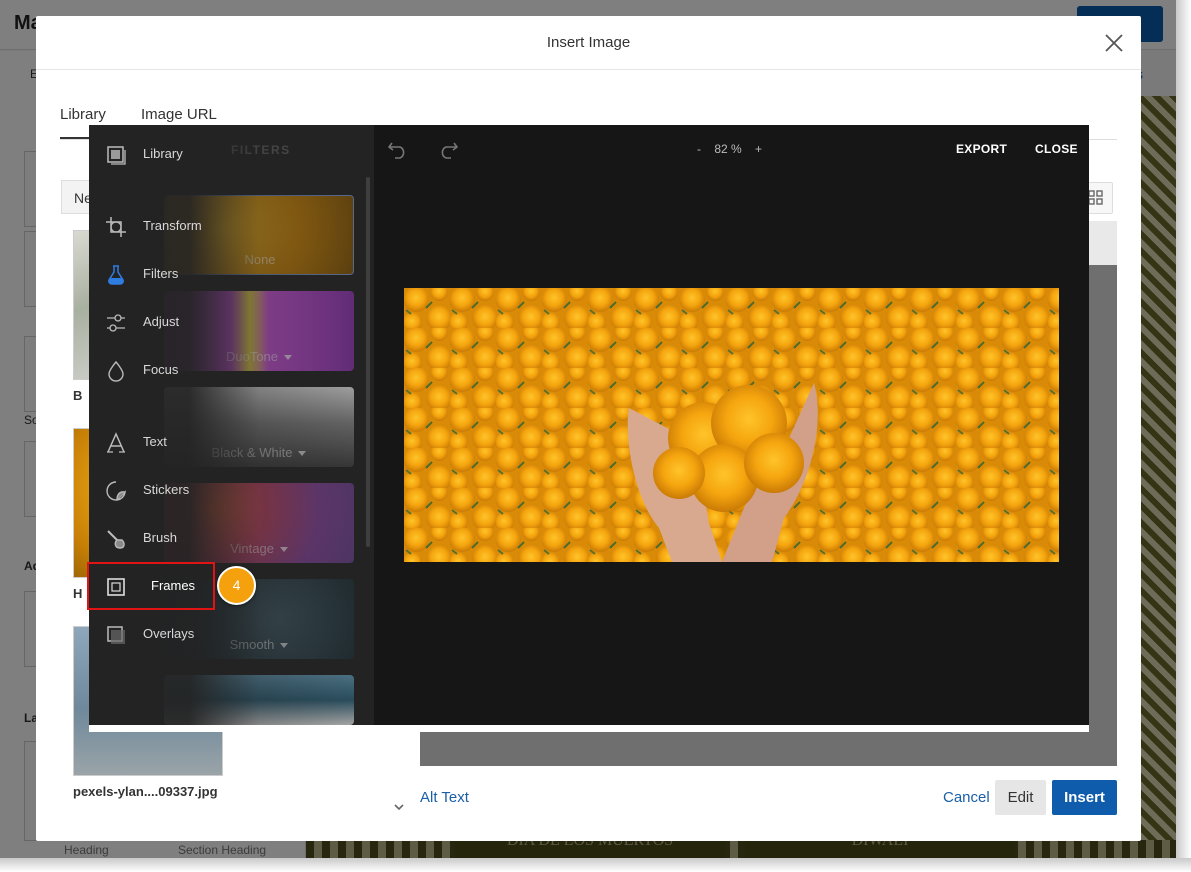 The image size is (1191, 872). I want to click on text-icon, so click(116, 442).